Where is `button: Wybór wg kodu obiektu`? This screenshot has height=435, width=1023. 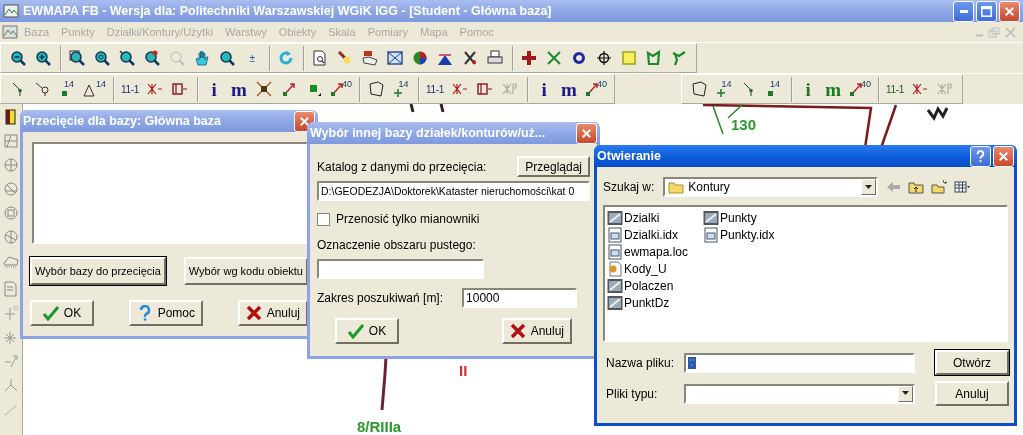 button: Wybór wg kodu obiektu is located at coordinates (245, 271).